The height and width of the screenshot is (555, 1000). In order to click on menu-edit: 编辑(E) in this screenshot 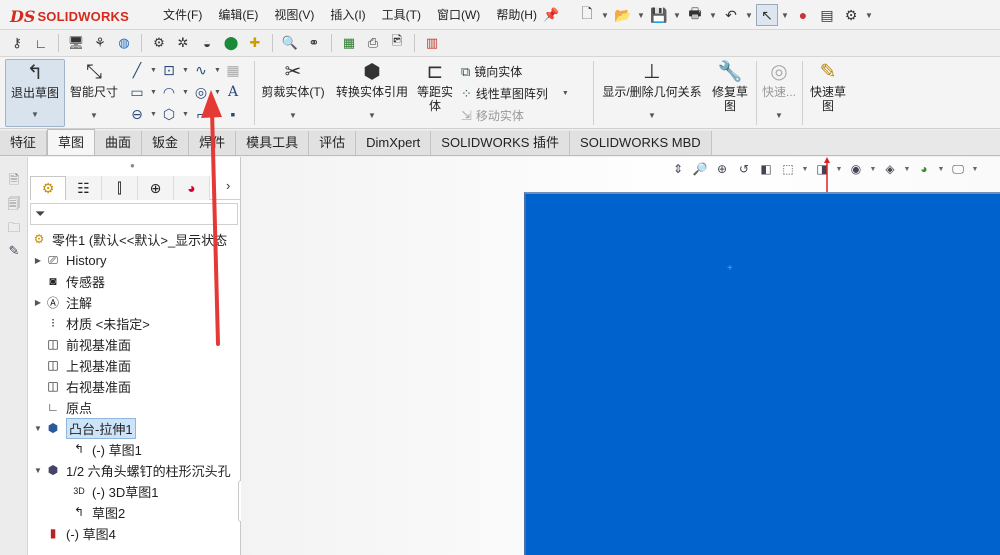, I will do `click(238, 15)`.